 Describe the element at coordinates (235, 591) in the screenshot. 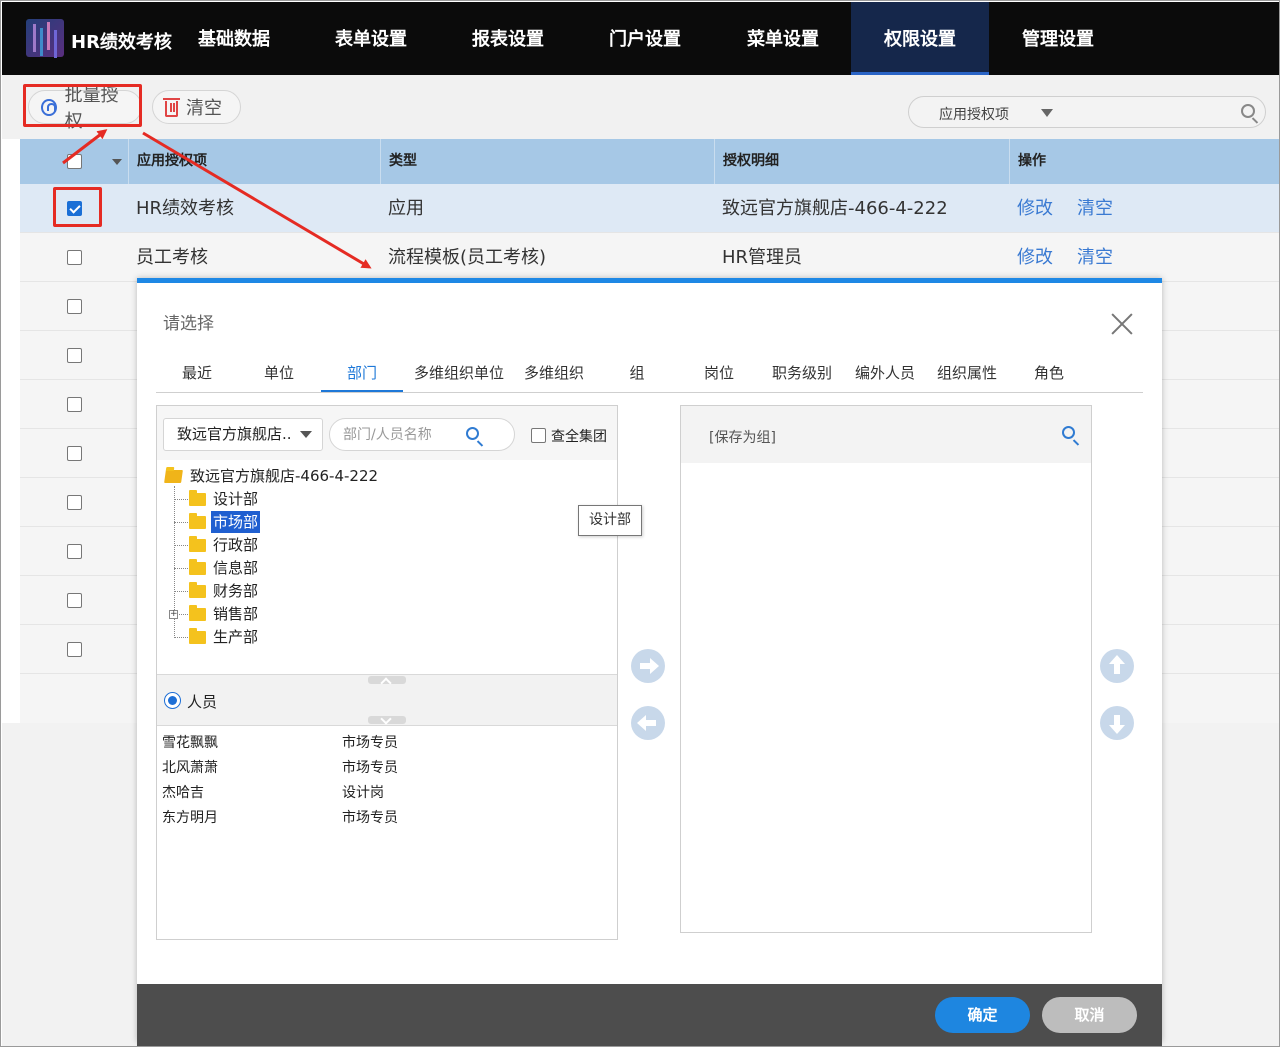

I see `tree-node-finance: 财务部` at that location.